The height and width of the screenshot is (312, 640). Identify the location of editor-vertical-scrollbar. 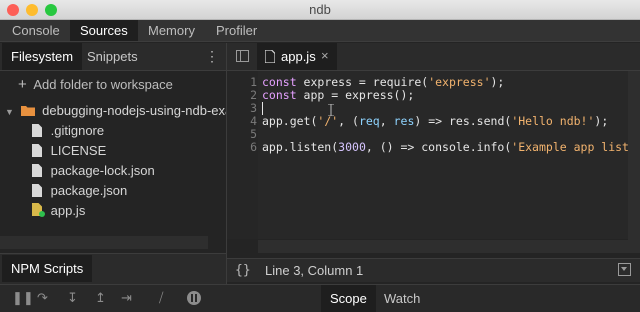
(634, 162).